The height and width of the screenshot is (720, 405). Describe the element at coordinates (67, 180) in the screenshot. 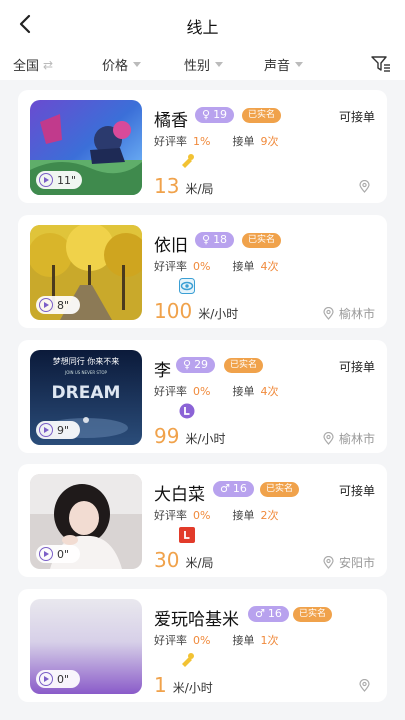

I see `duration-text: 11"` at that location.